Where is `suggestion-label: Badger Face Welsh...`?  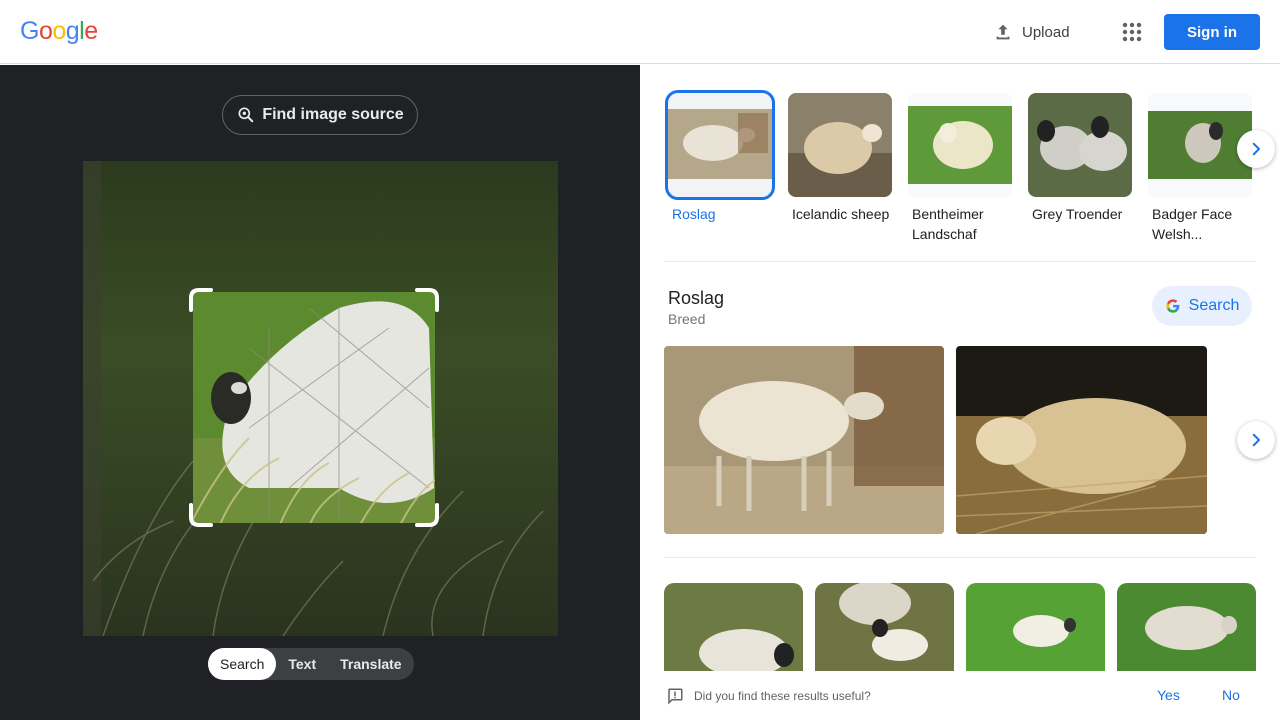
suggestion-label: Badger Face Welsh... is located at coordinates (1192, 224).